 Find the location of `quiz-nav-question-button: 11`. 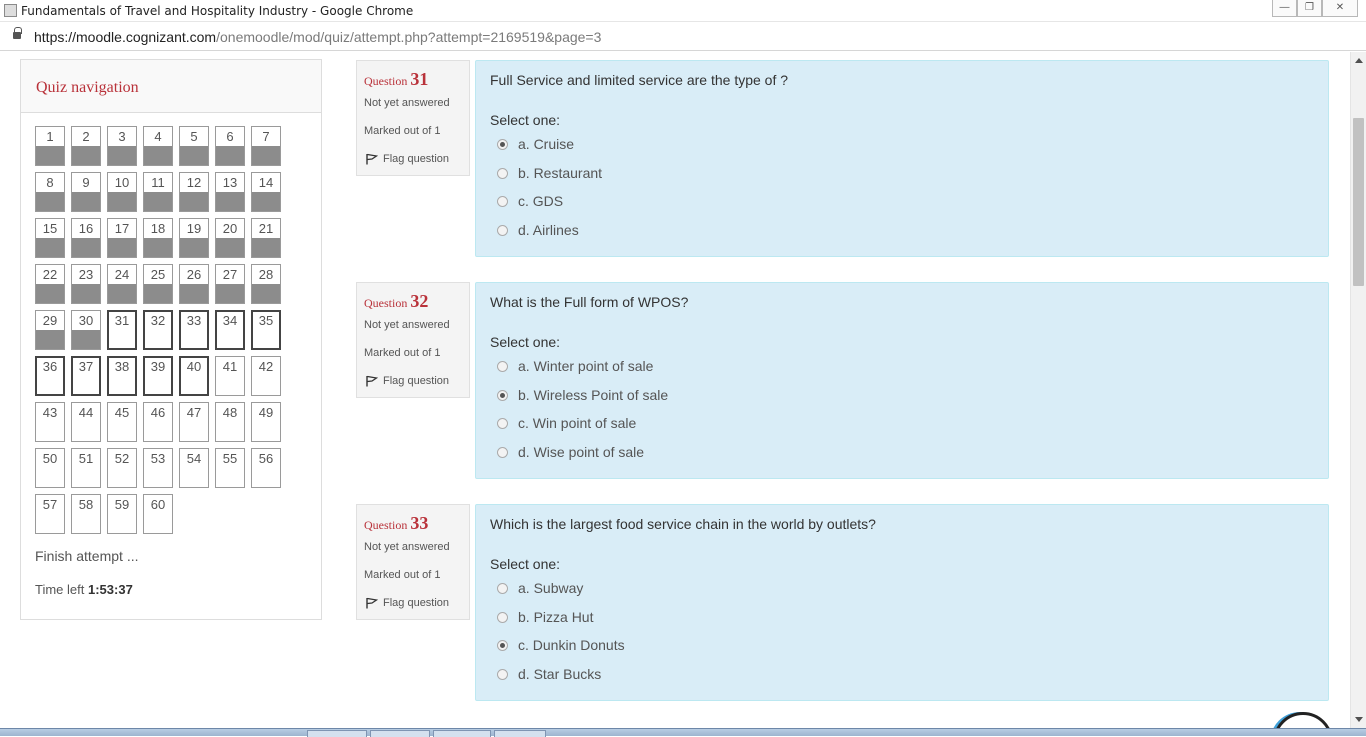

quiz-nav-question-button: 11 is located at coordinates (158, 192).